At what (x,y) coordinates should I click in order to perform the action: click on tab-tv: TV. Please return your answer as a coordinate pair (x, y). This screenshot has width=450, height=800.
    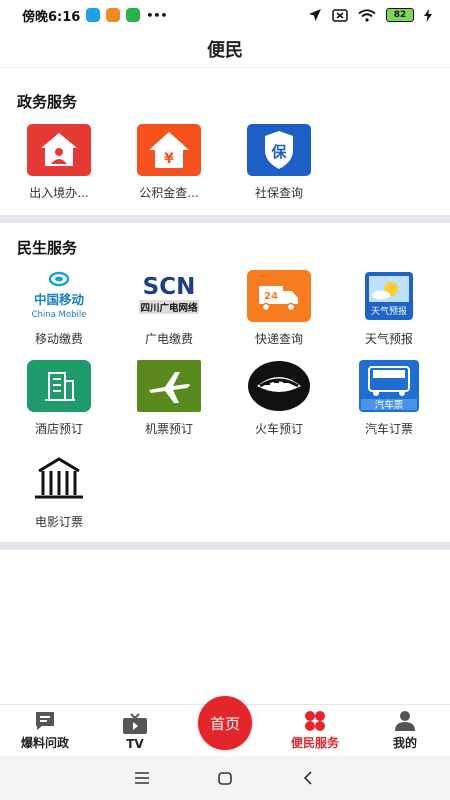
    Looking at the image, I should click on (135, 731).